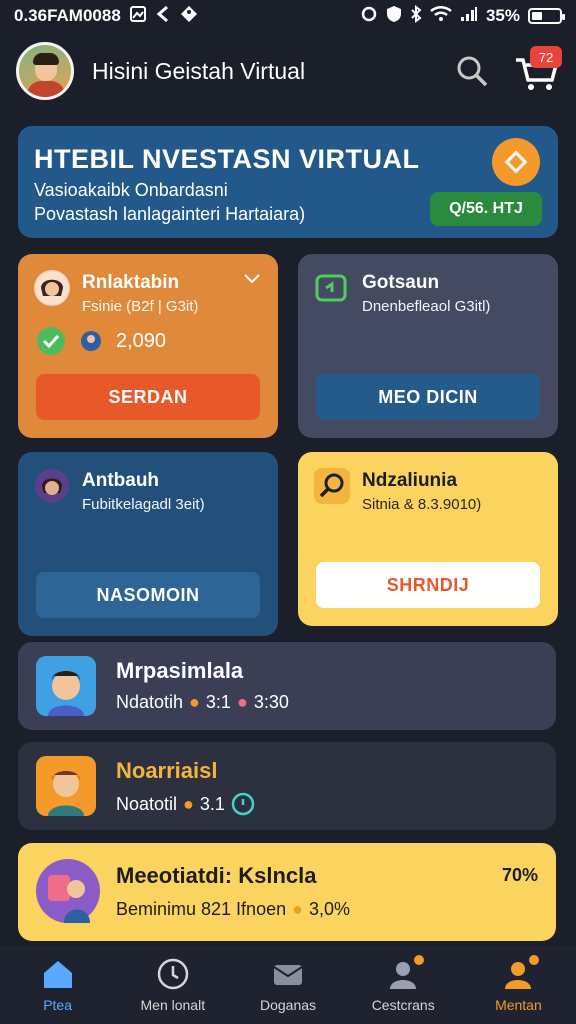  What do you see at coordinates (546, 57) in the screenshot?
I see `cart-count-badge: 72` at bounding box center [546, 57].